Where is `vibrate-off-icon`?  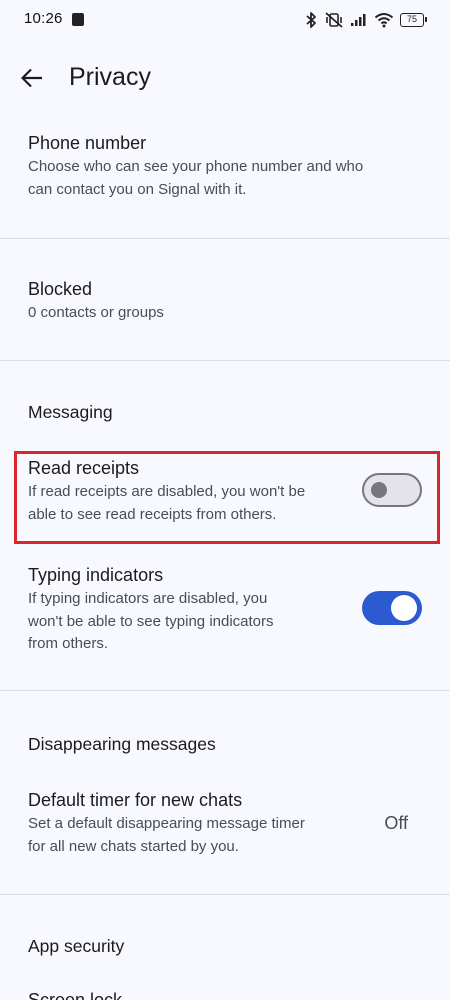
vibrate-off-icon is located at coordinates (334, 20).